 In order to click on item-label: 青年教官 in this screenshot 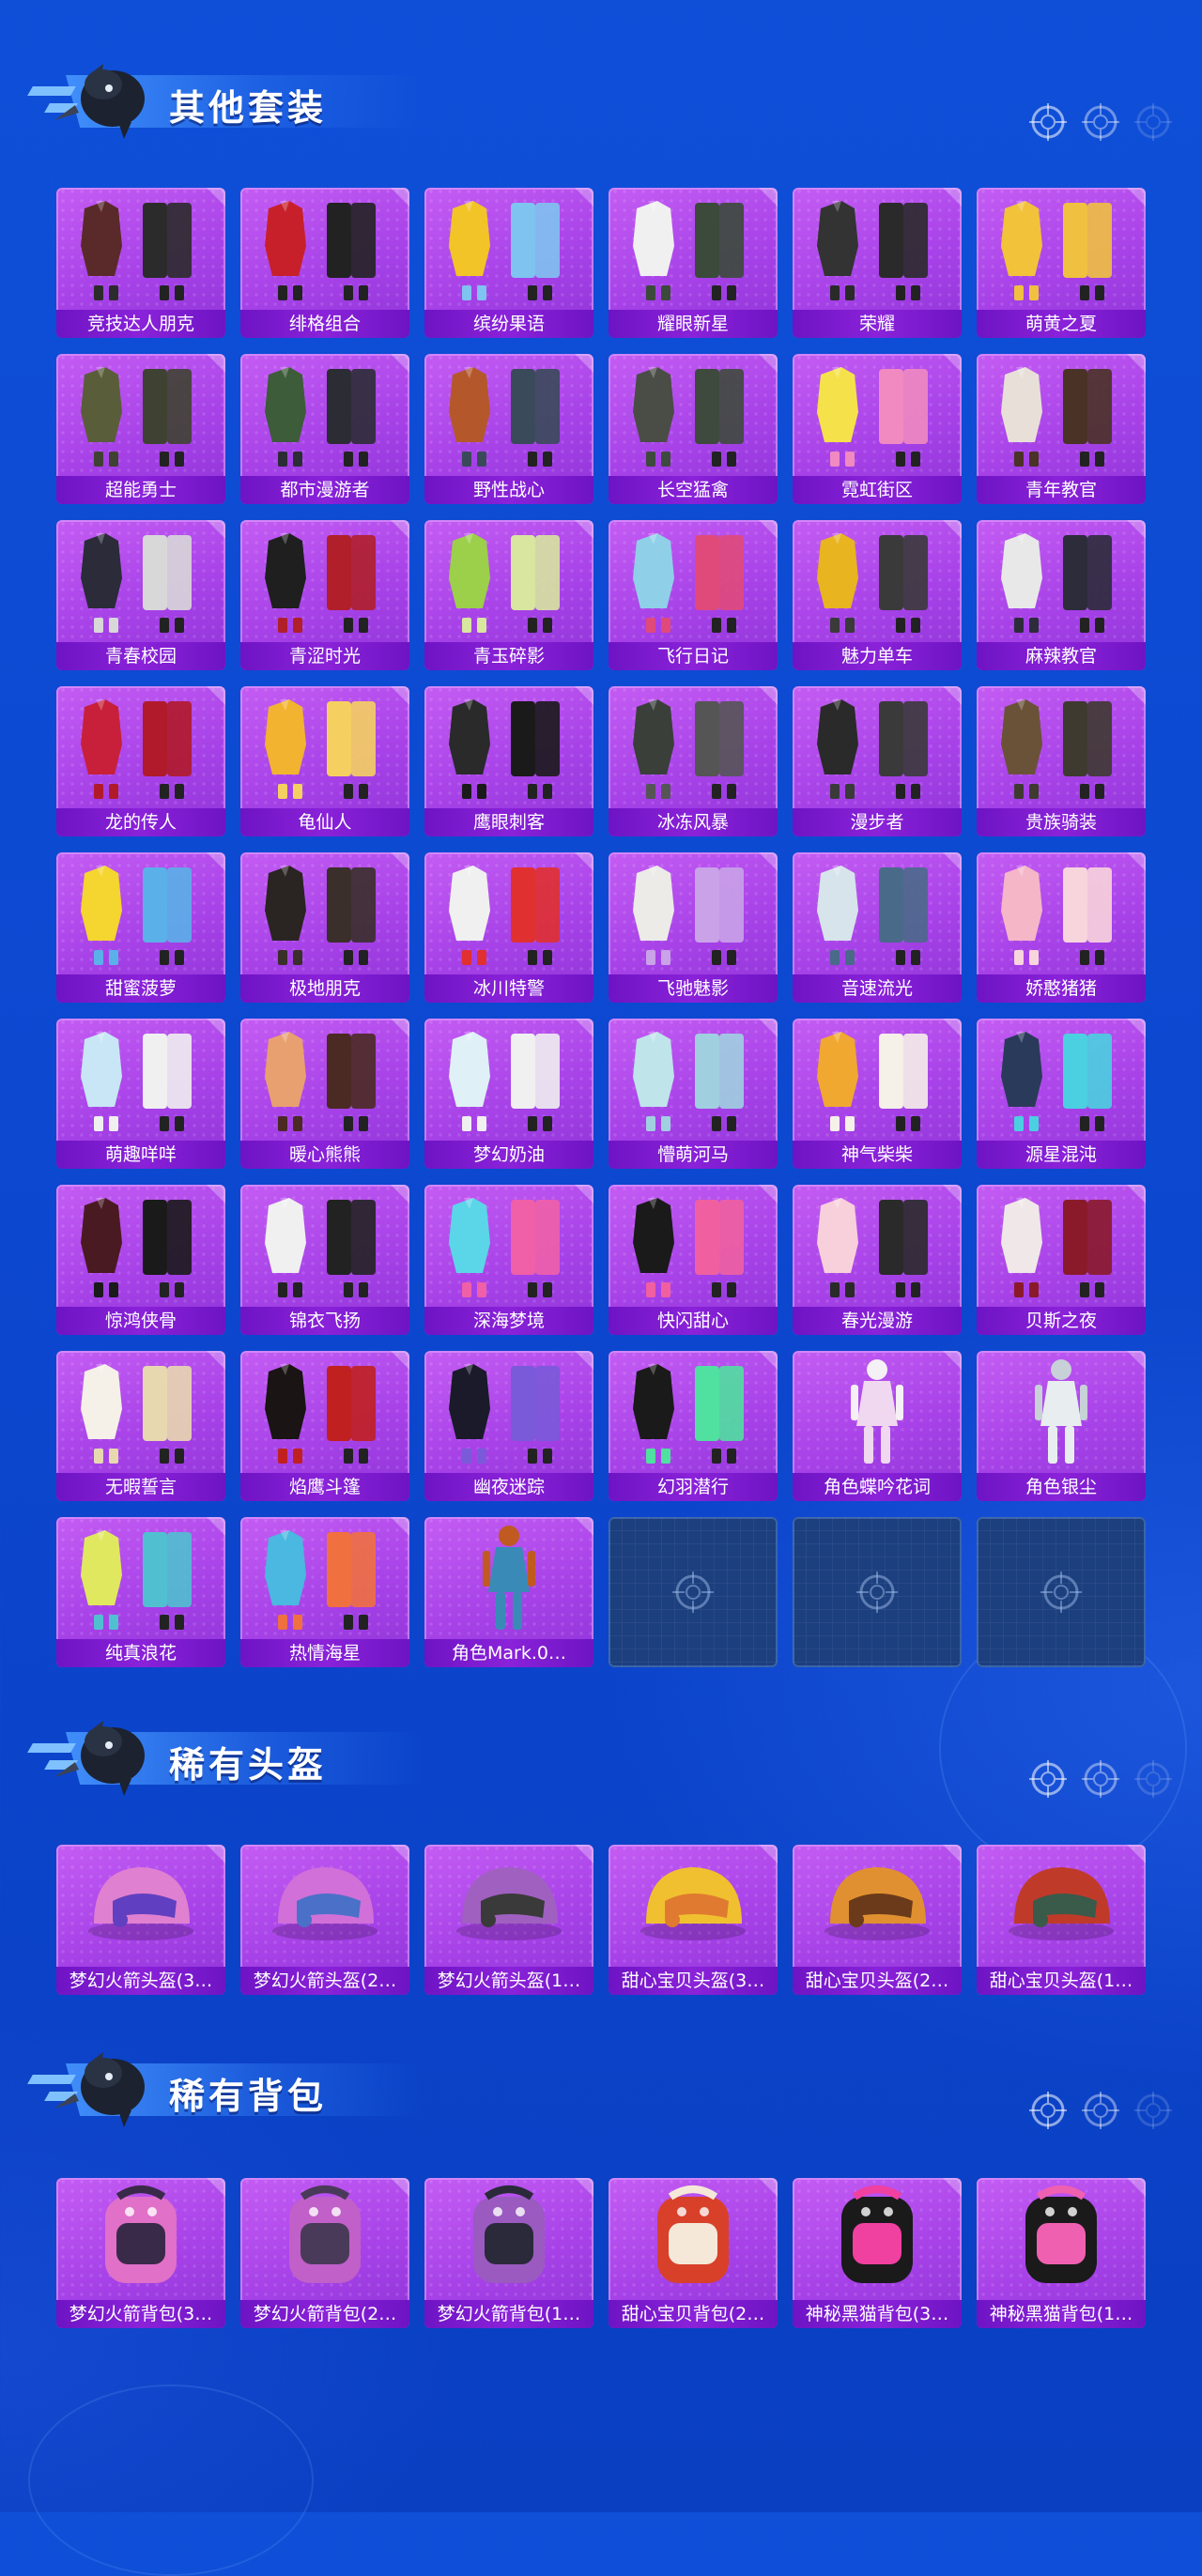, I will do `click(1061, 490)`.